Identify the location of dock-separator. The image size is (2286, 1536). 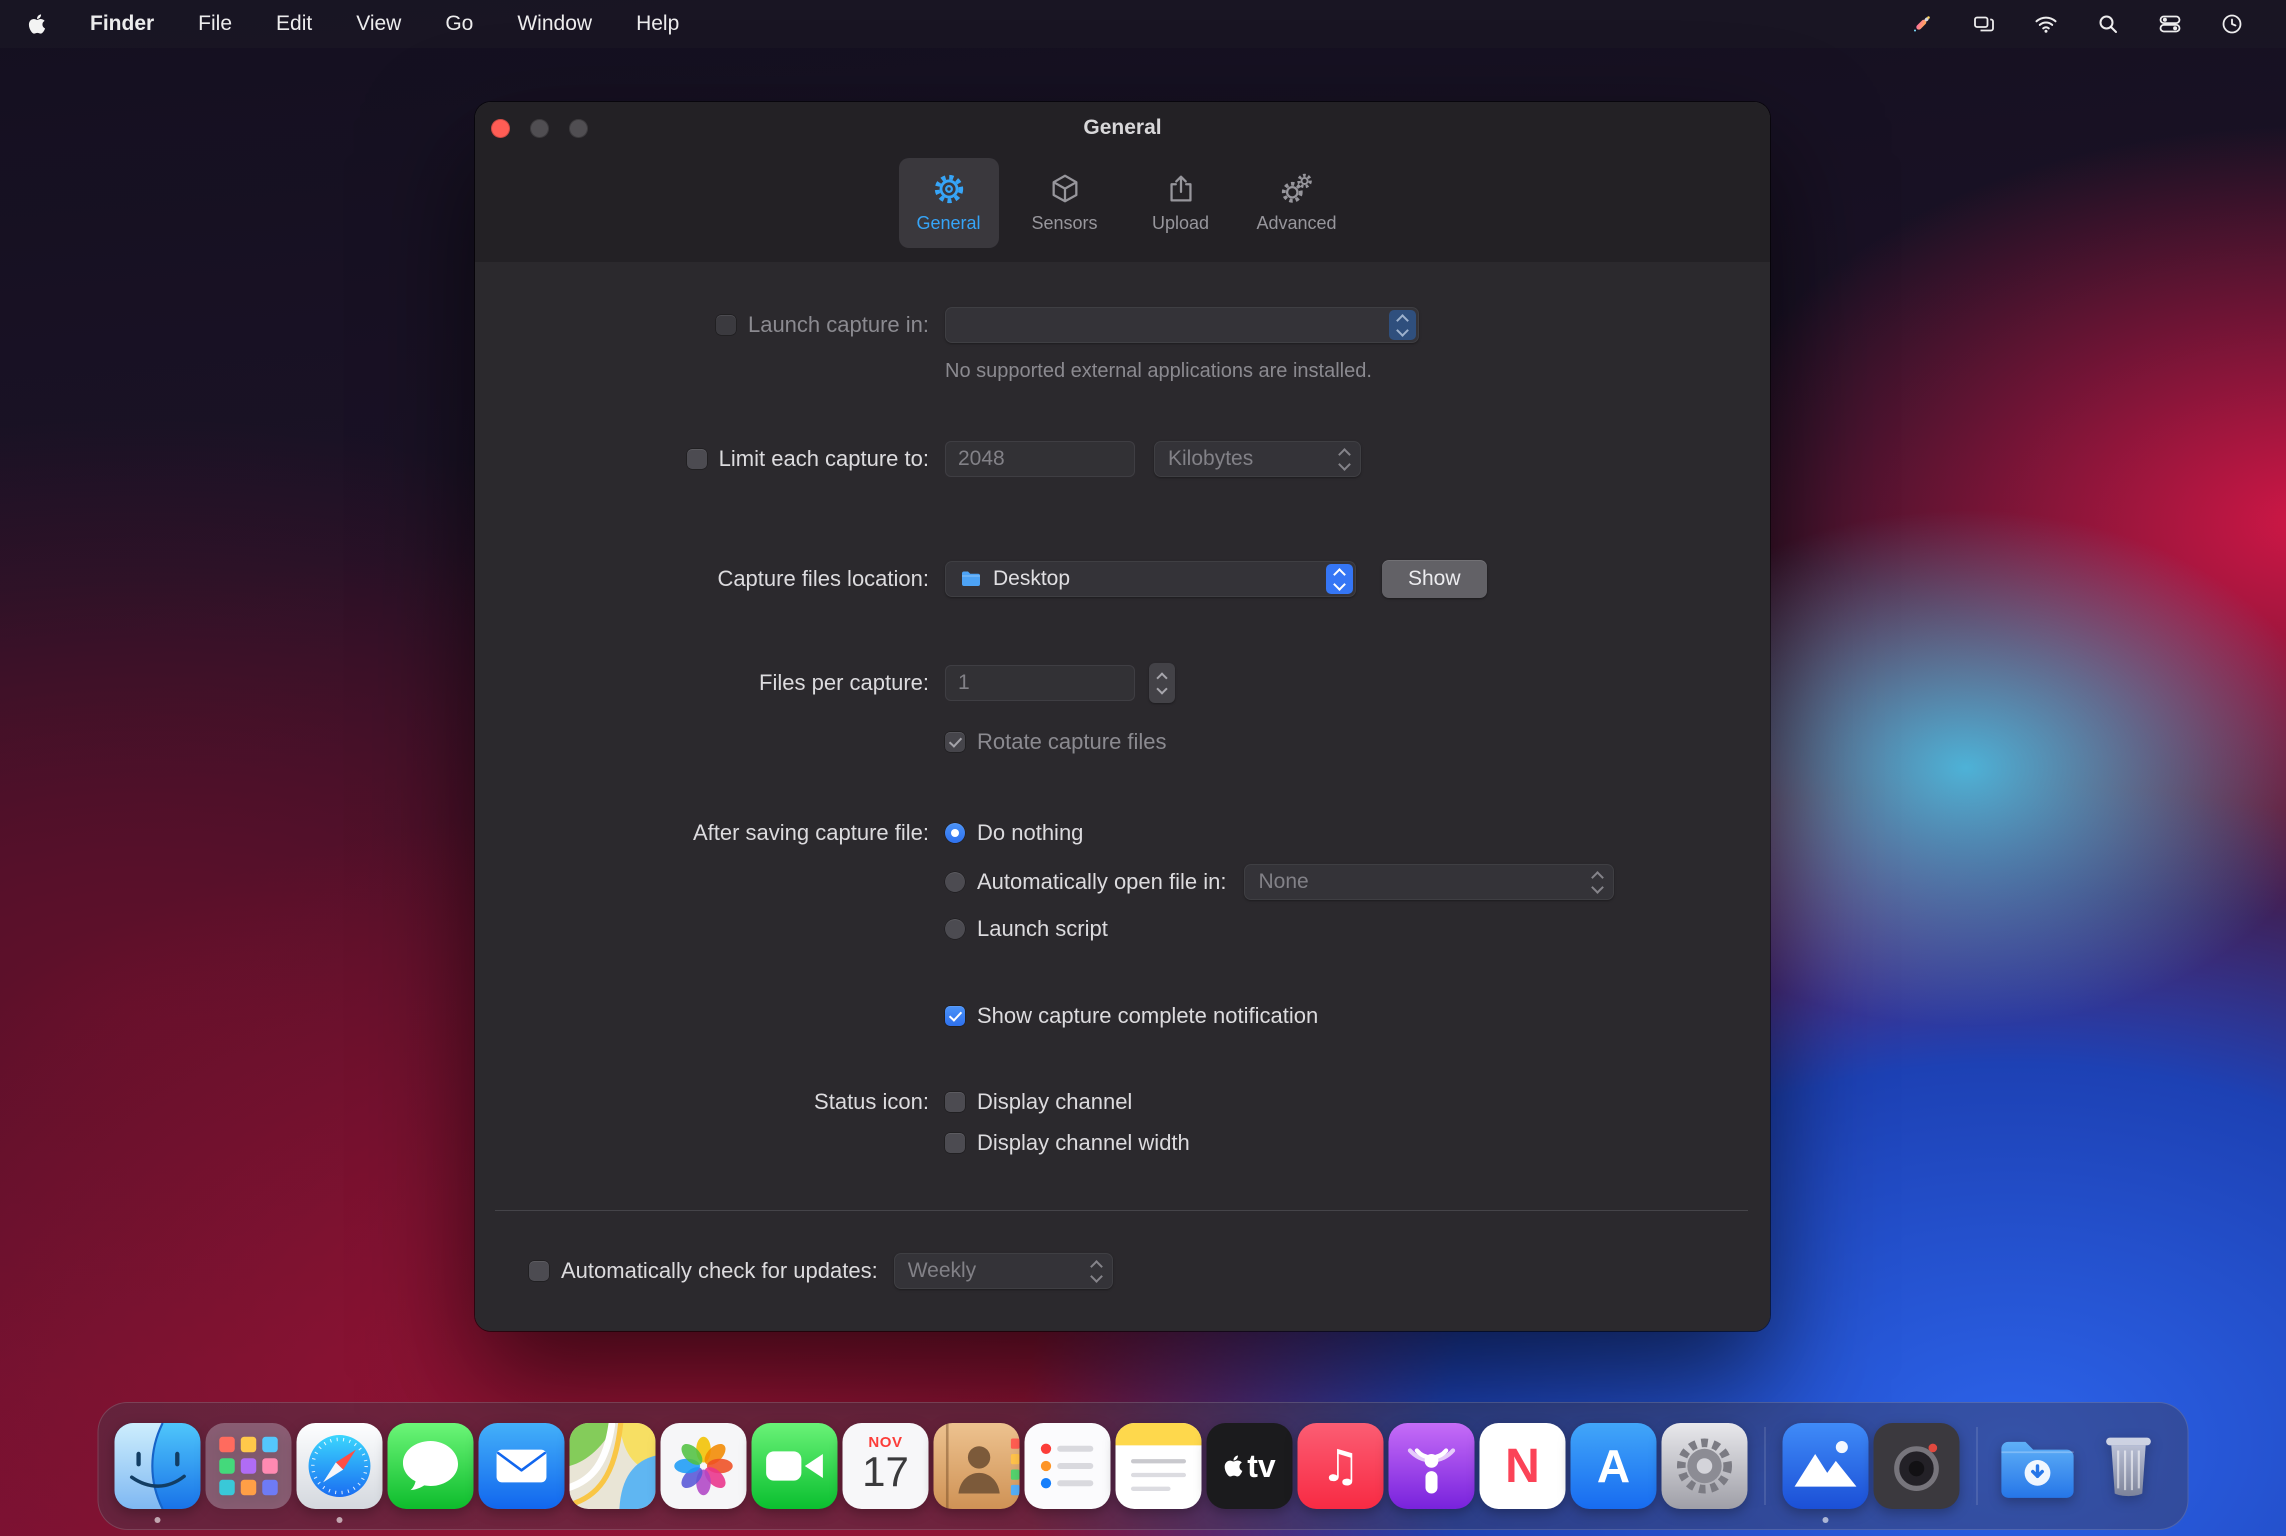
(1765, 1466).